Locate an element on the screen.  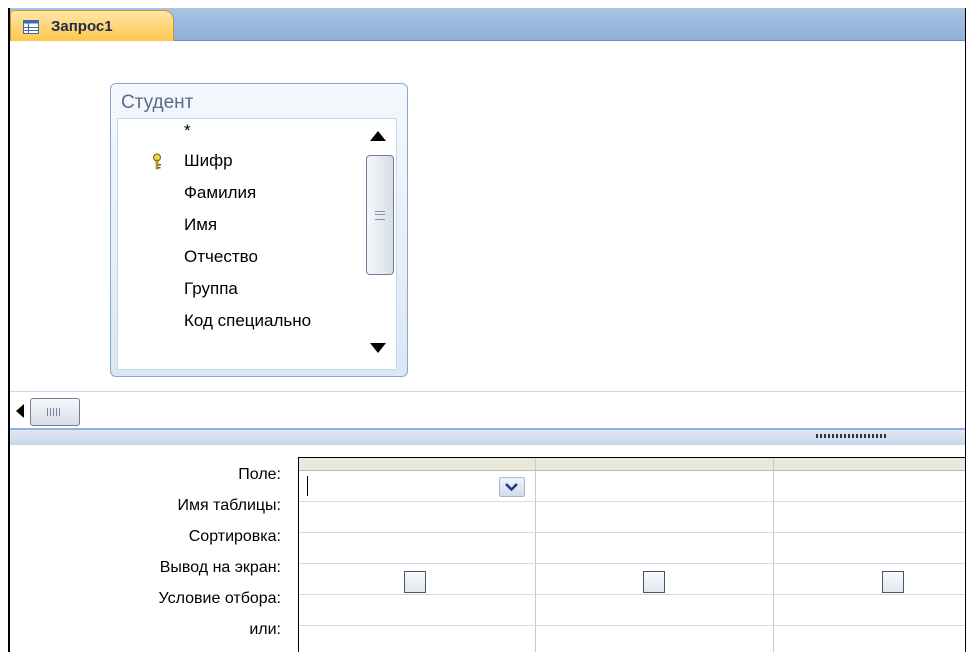
row-label-criteria: Условие отбора: is located at coordinates (219, 598).